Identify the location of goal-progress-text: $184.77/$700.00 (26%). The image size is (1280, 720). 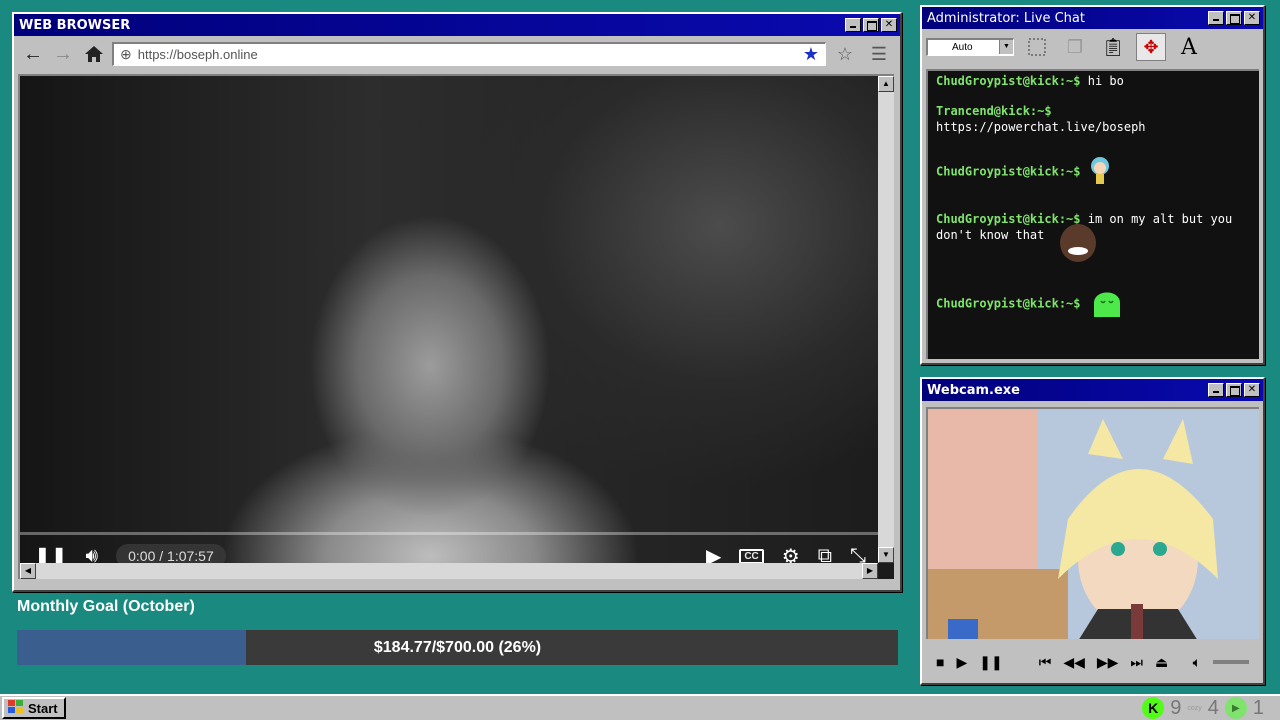
(457, 647).